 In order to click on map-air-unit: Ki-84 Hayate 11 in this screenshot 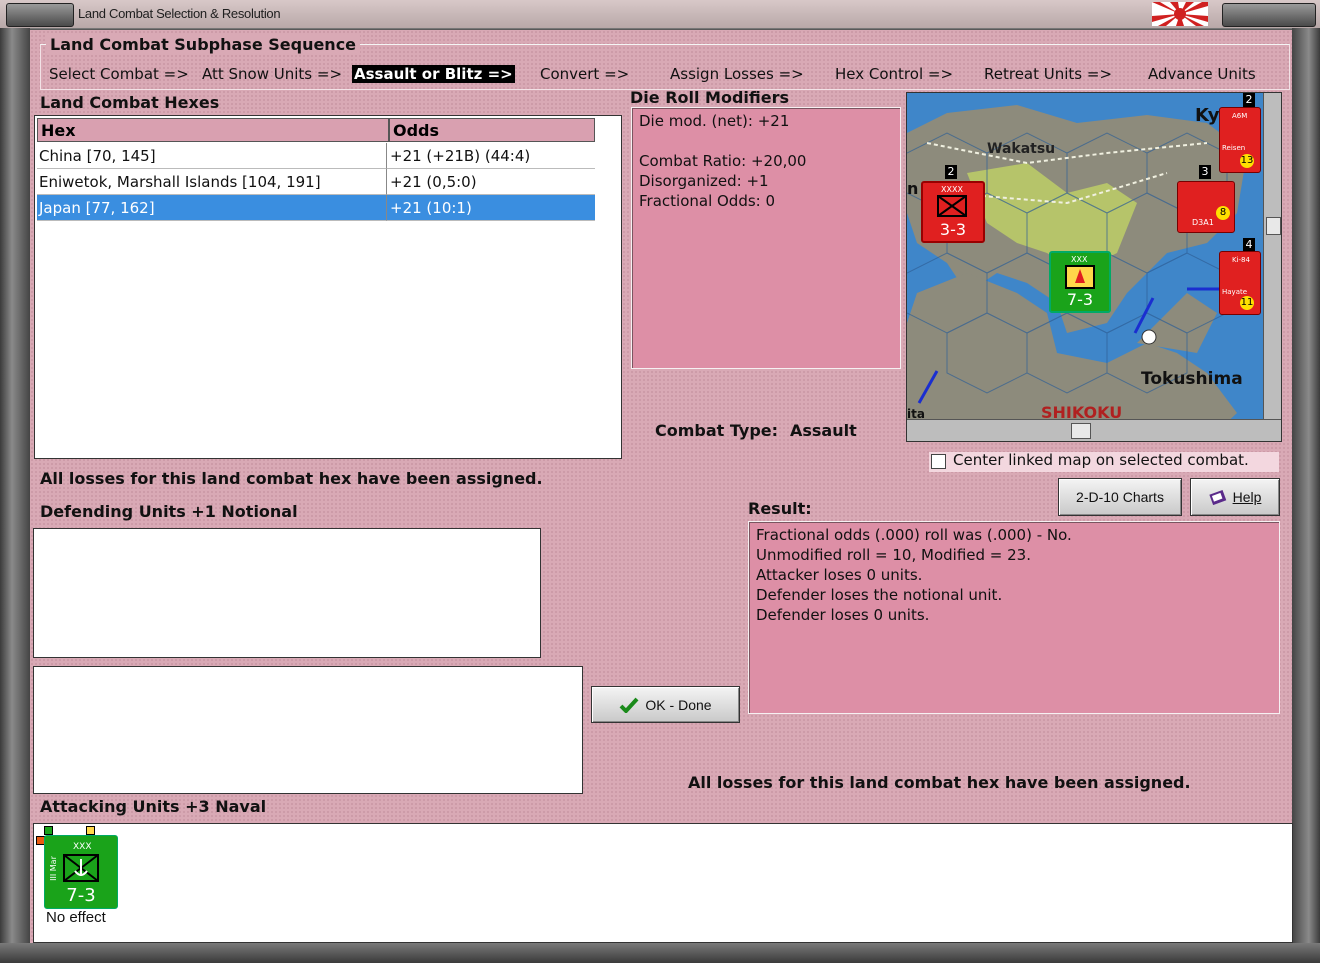, I will do `click(1240, 283)`.